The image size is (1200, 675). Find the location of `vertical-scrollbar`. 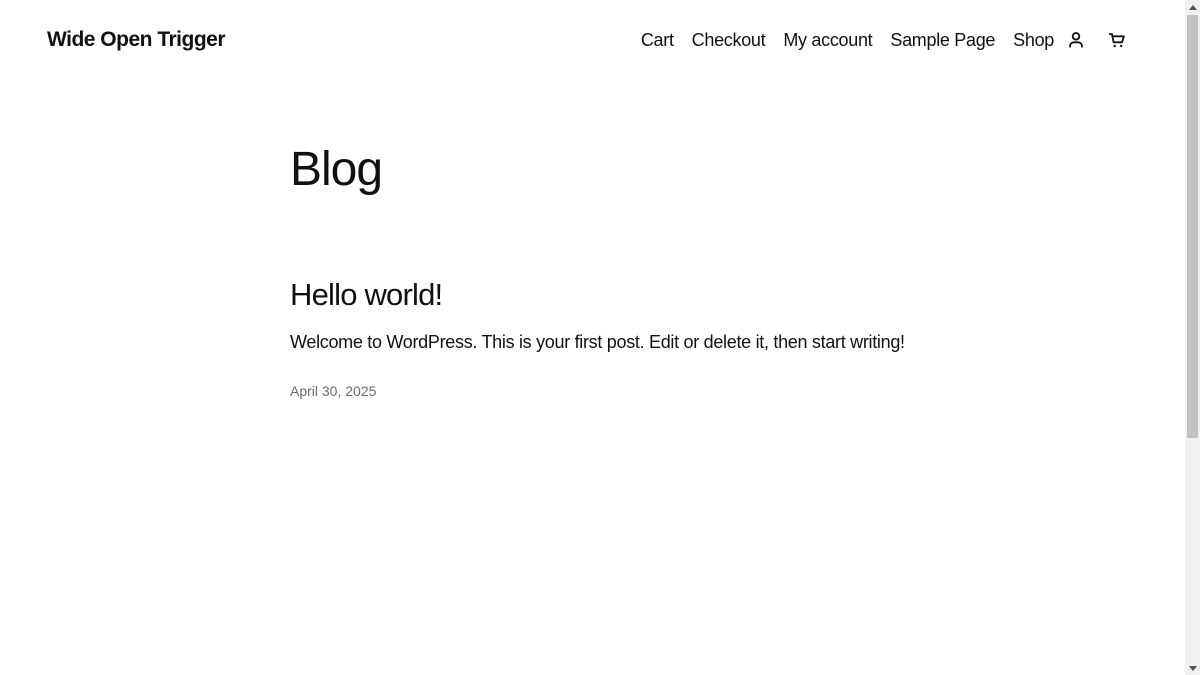

vertical-scrollbar is located at coordinates (1192, 337).